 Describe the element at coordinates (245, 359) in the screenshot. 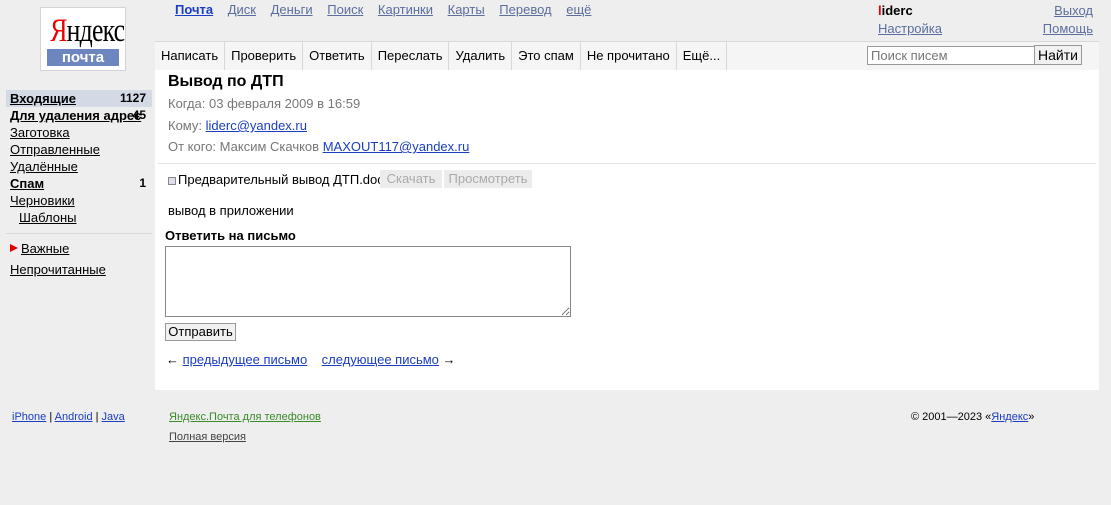

I see `prev-message-link: предыдущее письмо` at that location.